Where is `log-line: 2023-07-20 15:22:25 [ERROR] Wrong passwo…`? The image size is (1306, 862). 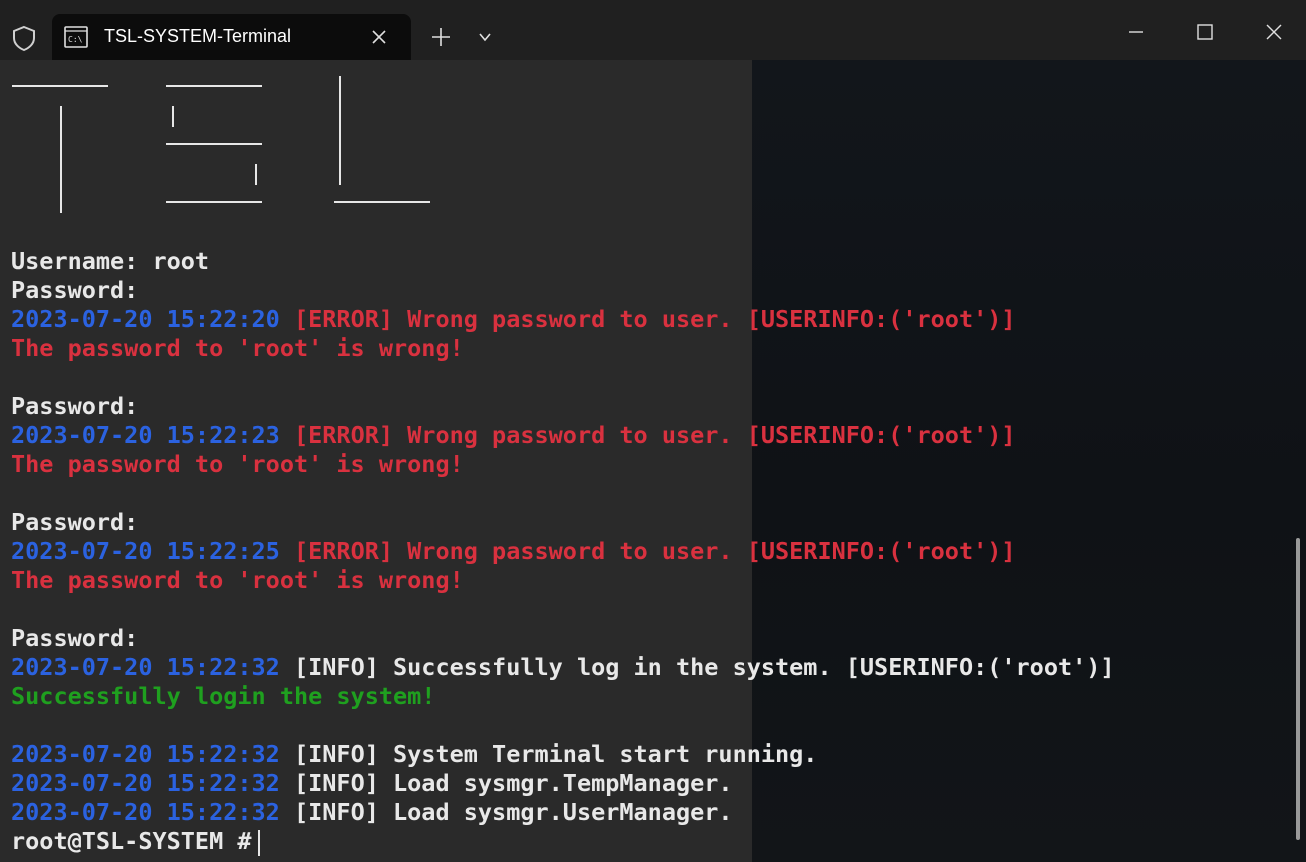
log-line: 2023-07-20 15:22:25 [ERROR] Wrong passwo… is located at coordinates (513, 551).